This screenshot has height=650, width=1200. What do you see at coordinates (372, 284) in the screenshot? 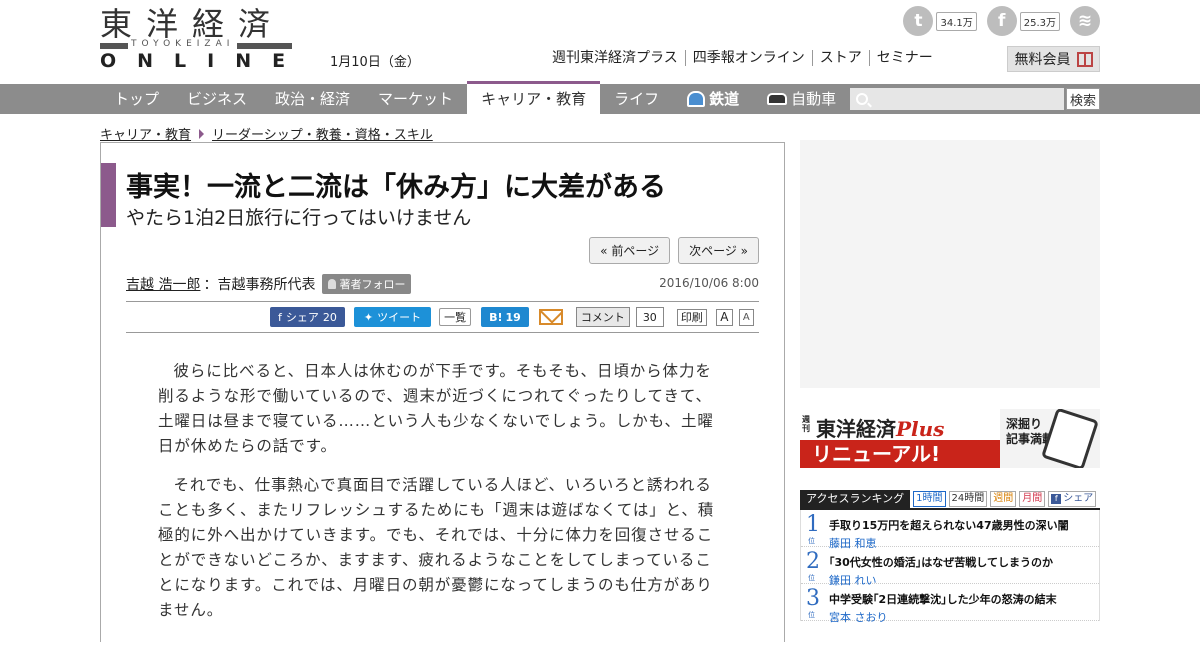
I see `follow-label: 著者フォロー` at bounding box center [372, 284].